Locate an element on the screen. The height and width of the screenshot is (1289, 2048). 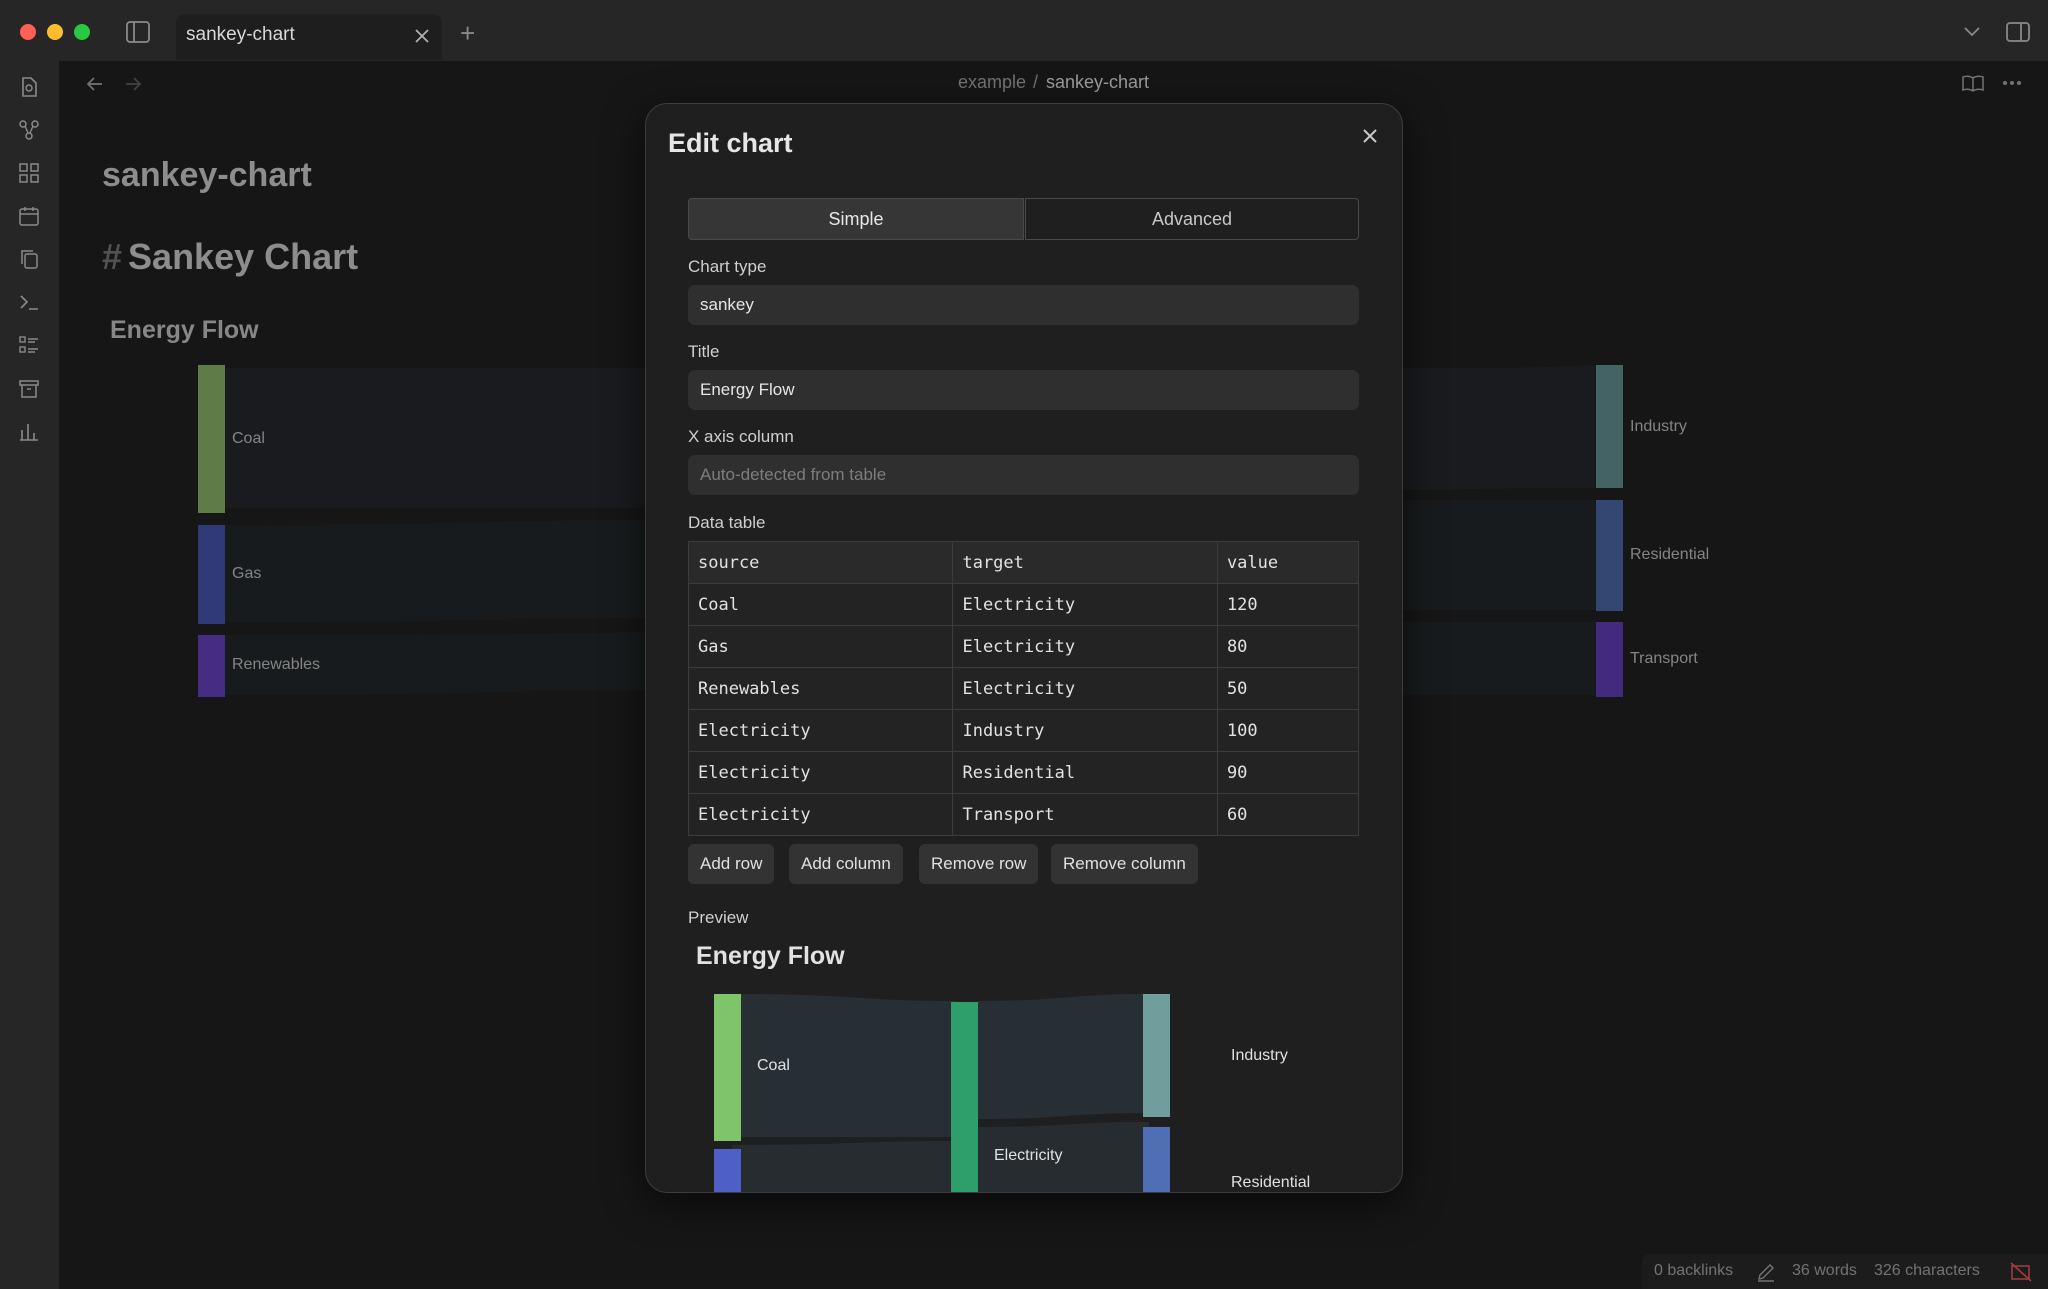
table-row: Renewables Electricity 50 is located at coordinates (1023, 688).